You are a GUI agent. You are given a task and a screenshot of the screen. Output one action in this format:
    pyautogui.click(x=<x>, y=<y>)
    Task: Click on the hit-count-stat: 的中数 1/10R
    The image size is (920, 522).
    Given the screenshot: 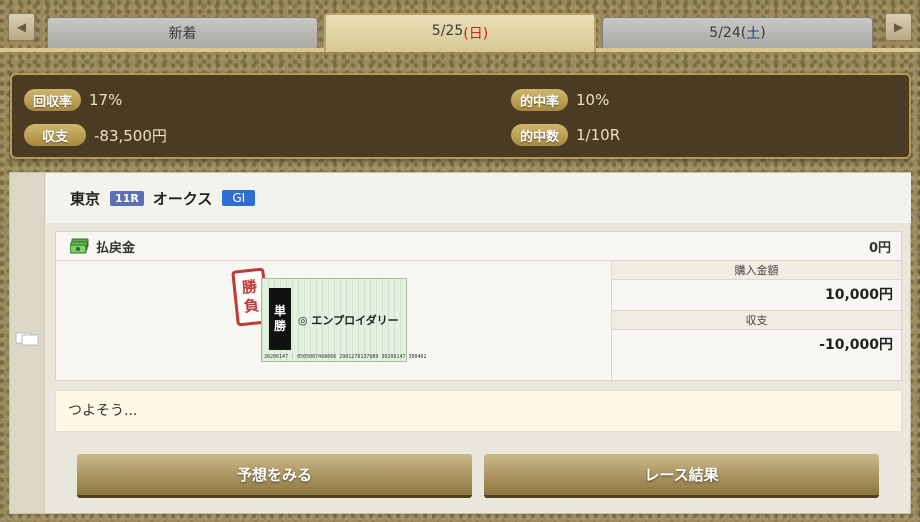 What is the action you would take?
    pyautogui.click(x=565, y=135)
    